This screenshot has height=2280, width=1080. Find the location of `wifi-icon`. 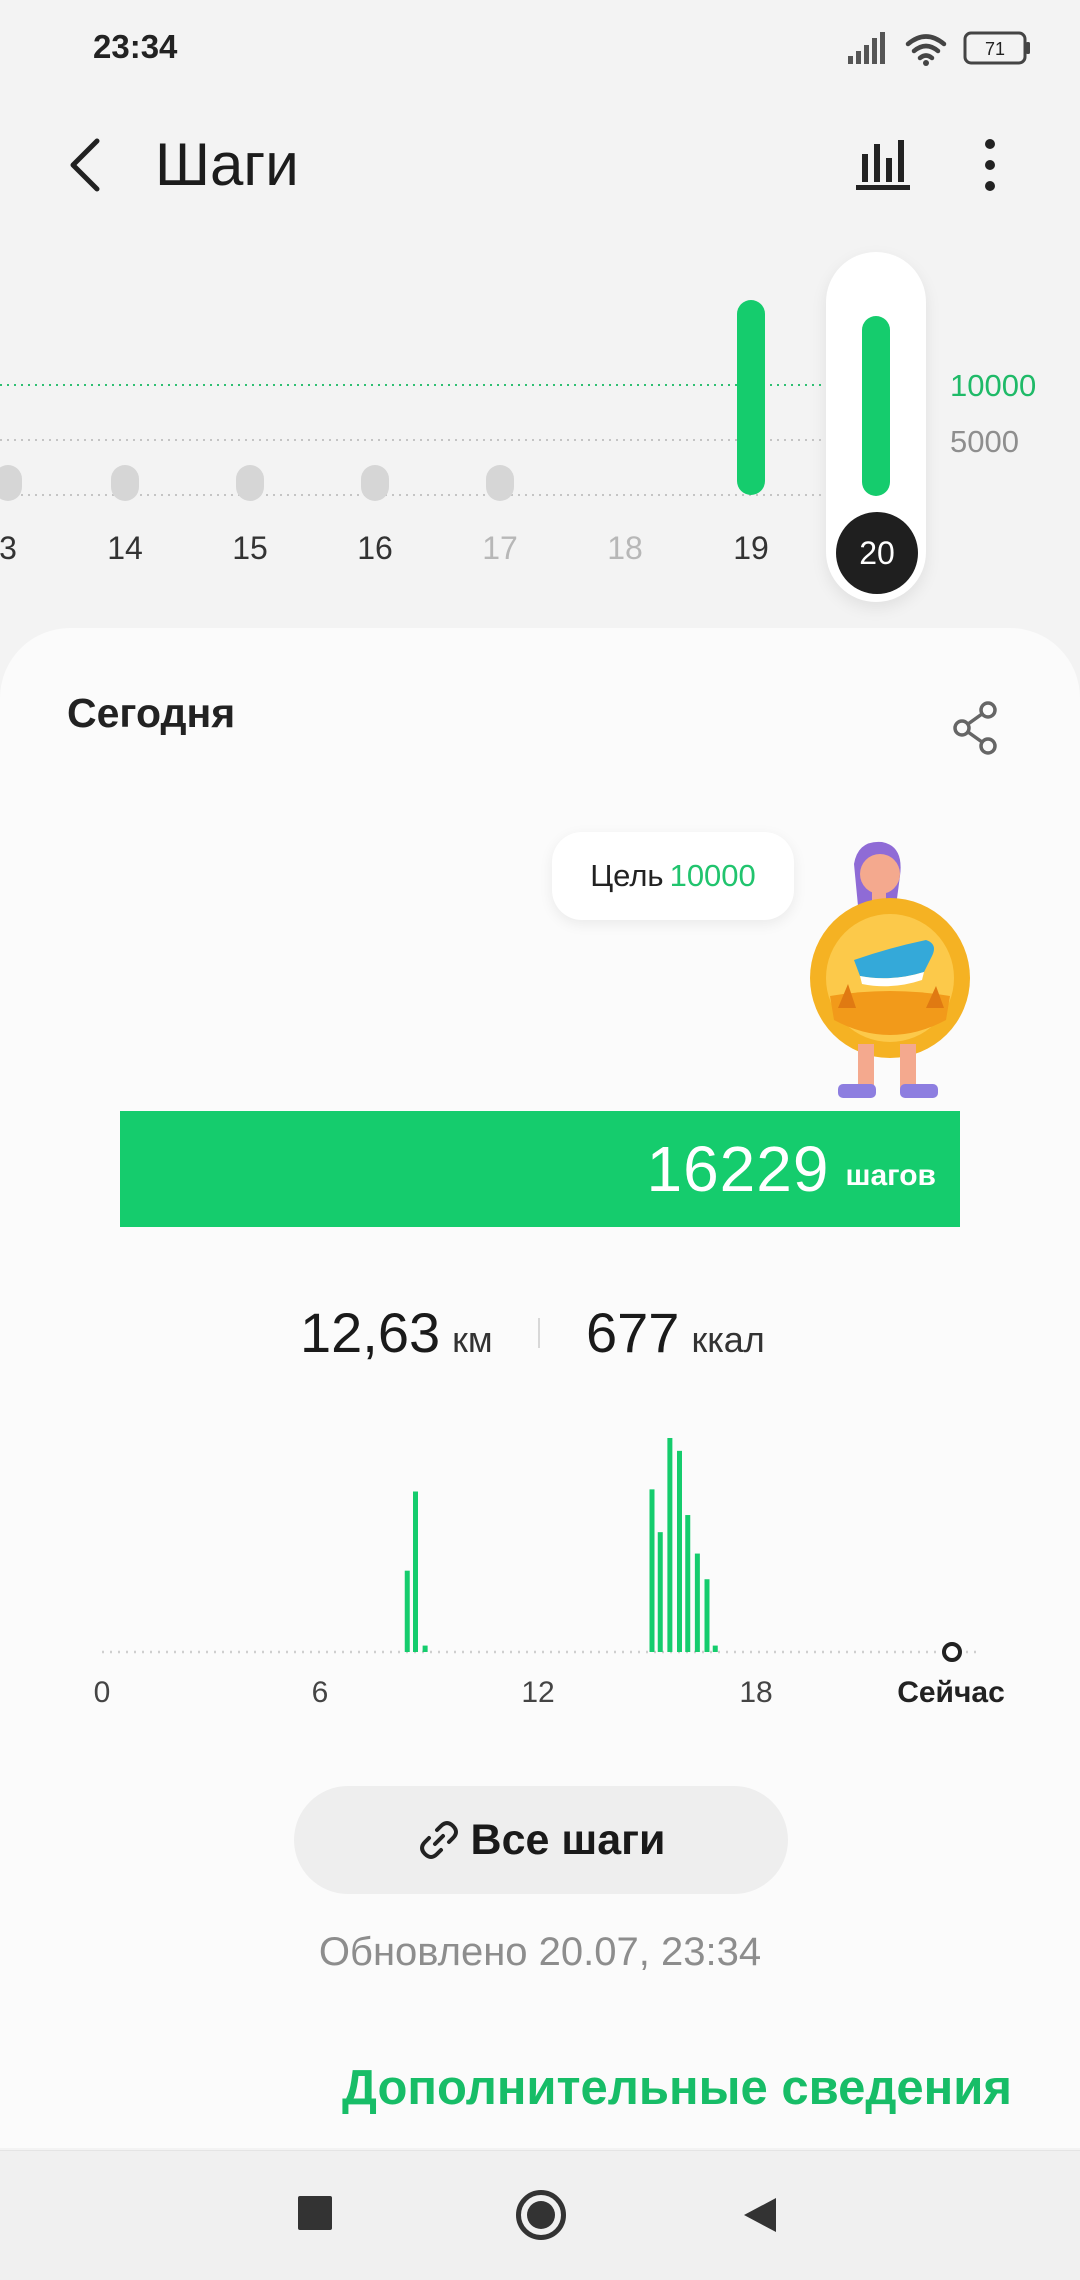

wifi-icon is located at coordinates (926, 47).